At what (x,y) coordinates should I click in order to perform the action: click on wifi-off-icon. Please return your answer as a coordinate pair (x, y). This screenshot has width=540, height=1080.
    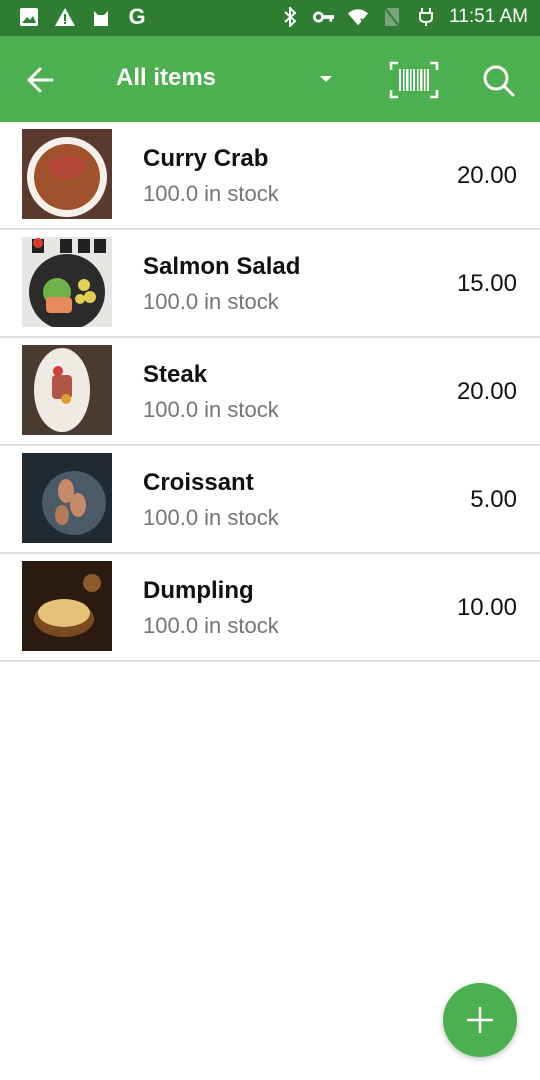
    Looking at the image, I should click on (358, 17).